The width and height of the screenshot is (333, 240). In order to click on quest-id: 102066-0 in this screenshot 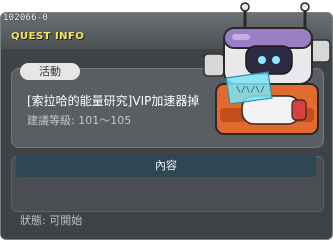, I will do `click(25, 18)`.